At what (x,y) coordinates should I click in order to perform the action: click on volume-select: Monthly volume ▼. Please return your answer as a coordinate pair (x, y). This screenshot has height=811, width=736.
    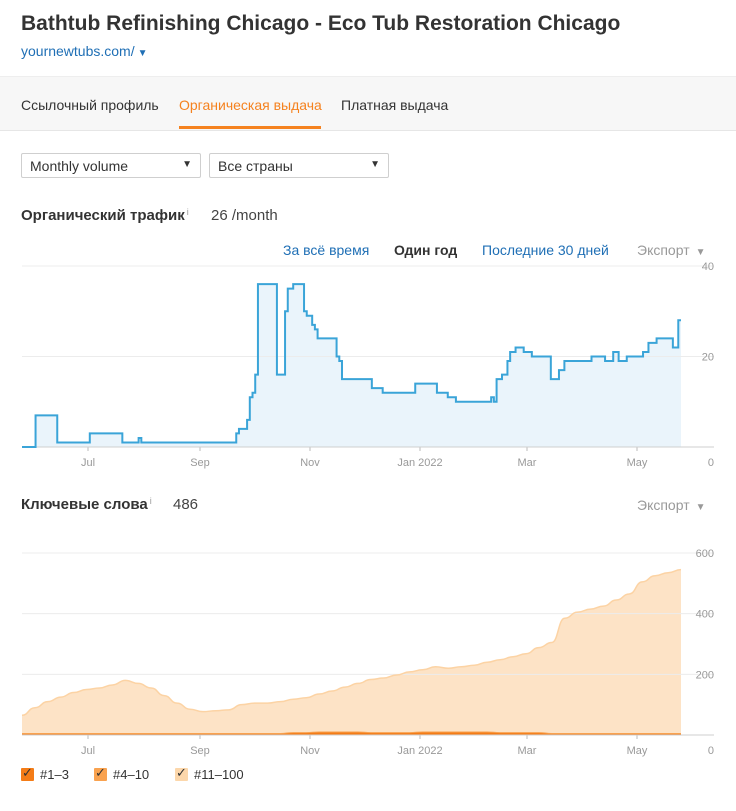
    Looking at the image, I should click on (111, 165).